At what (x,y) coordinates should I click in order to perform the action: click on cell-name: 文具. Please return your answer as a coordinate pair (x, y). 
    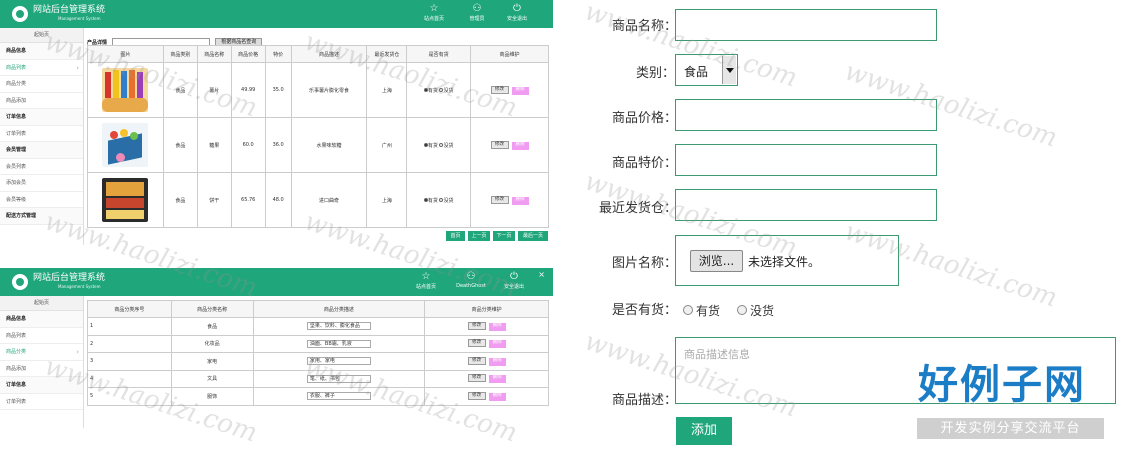
    Looking at the image, I should click on (212, 378).